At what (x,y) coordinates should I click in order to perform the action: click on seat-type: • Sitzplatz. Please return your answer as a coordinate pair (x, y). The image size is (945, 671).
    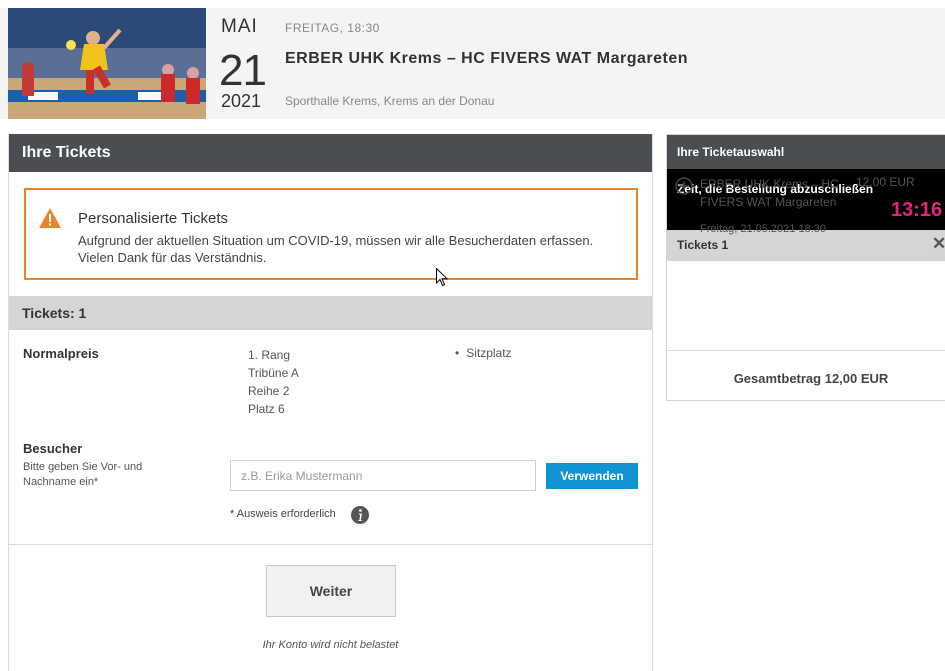
    Looking at the image, I should click on (483, 353).